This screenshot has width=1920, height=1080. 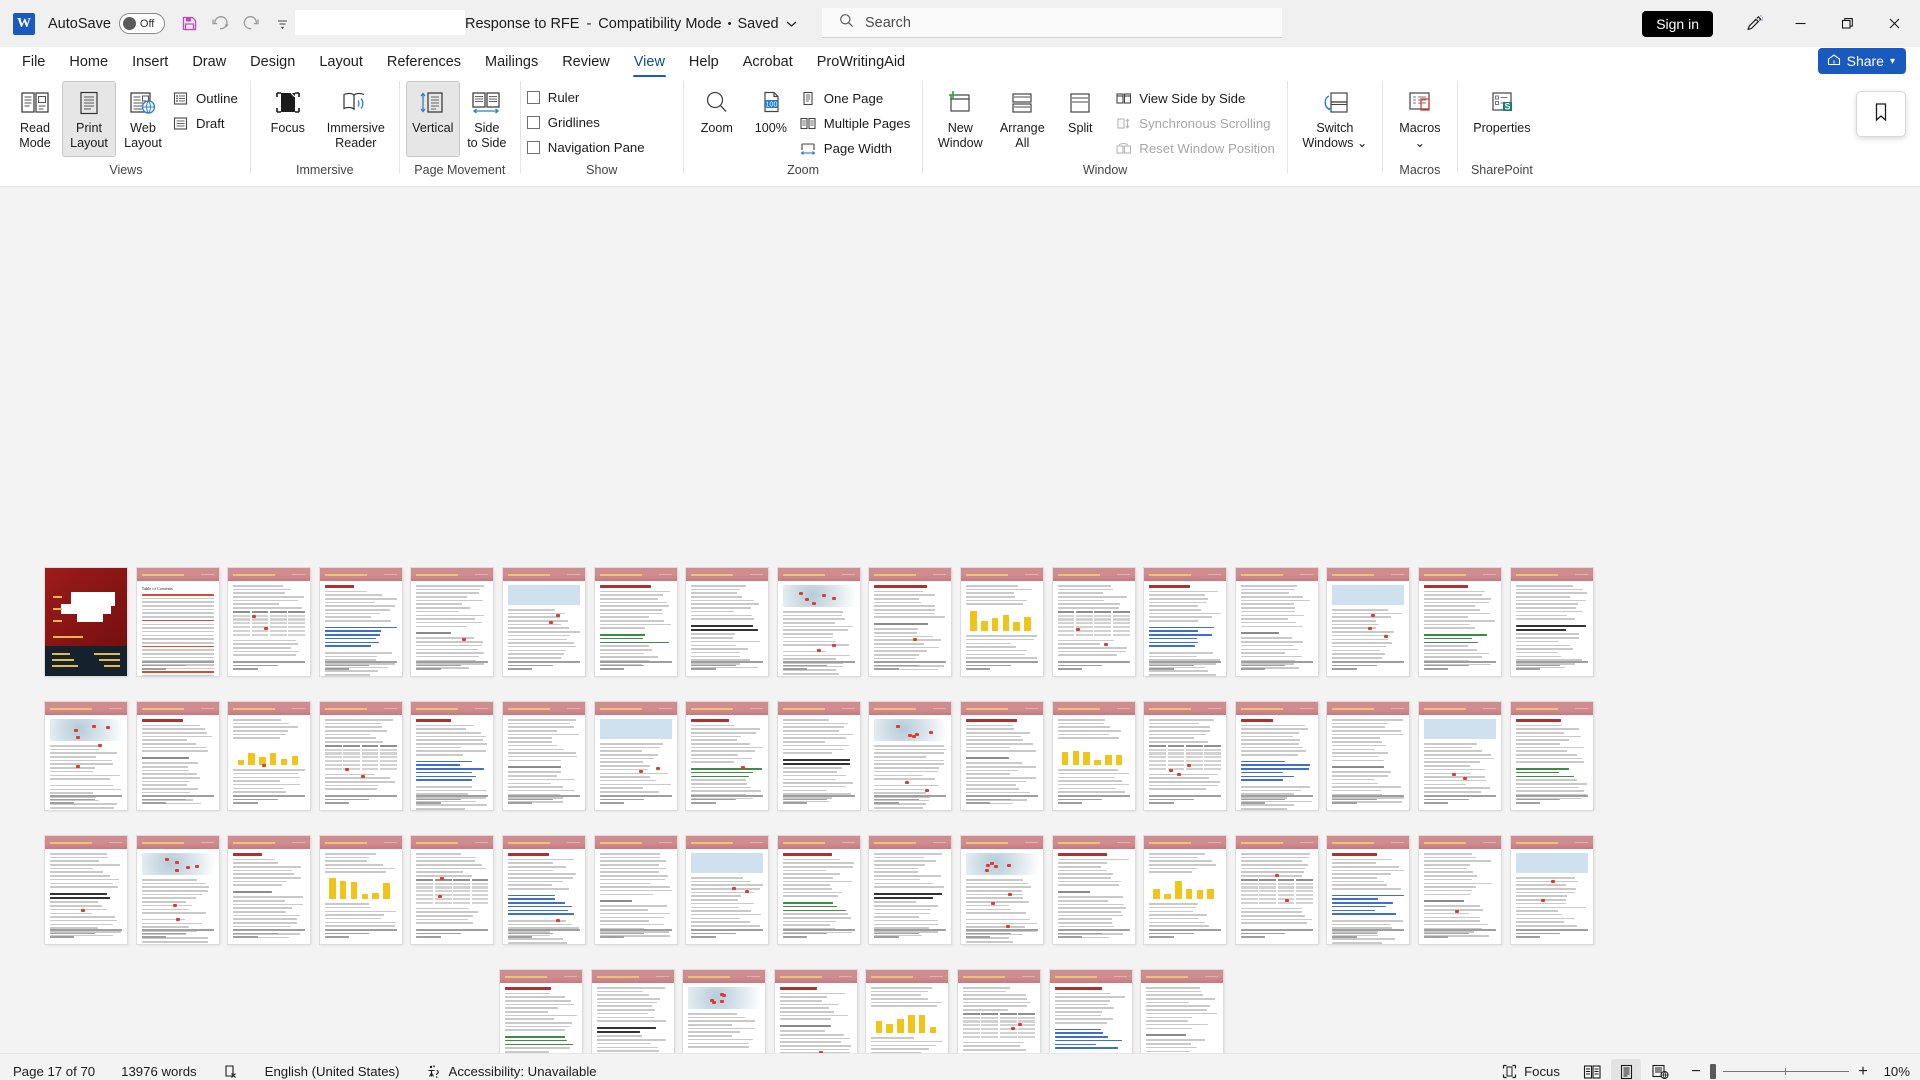 What do you see at coordinates (143, 119) in the screenshot?
I see `web-layout-button: Web Layout` at bounding box center [143, 119].